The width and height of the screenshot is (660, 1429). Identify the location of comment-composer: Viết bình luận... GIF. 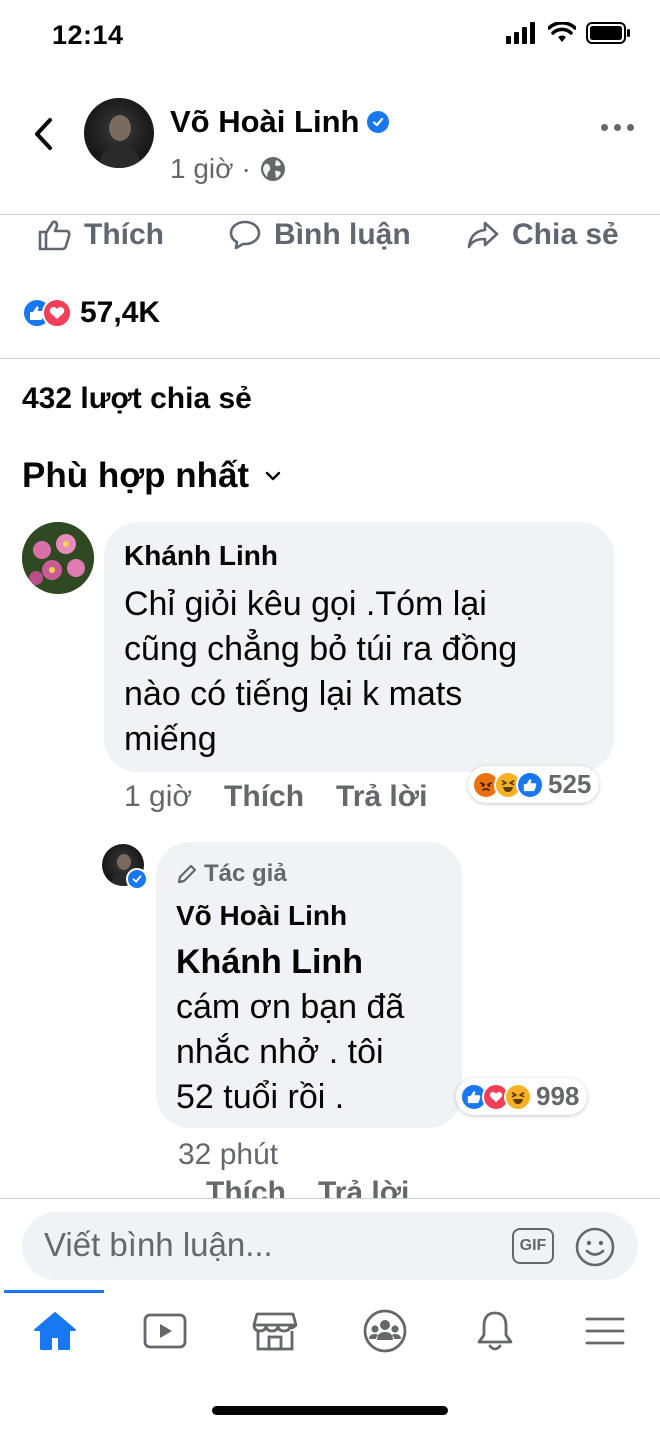
(330, 1246).